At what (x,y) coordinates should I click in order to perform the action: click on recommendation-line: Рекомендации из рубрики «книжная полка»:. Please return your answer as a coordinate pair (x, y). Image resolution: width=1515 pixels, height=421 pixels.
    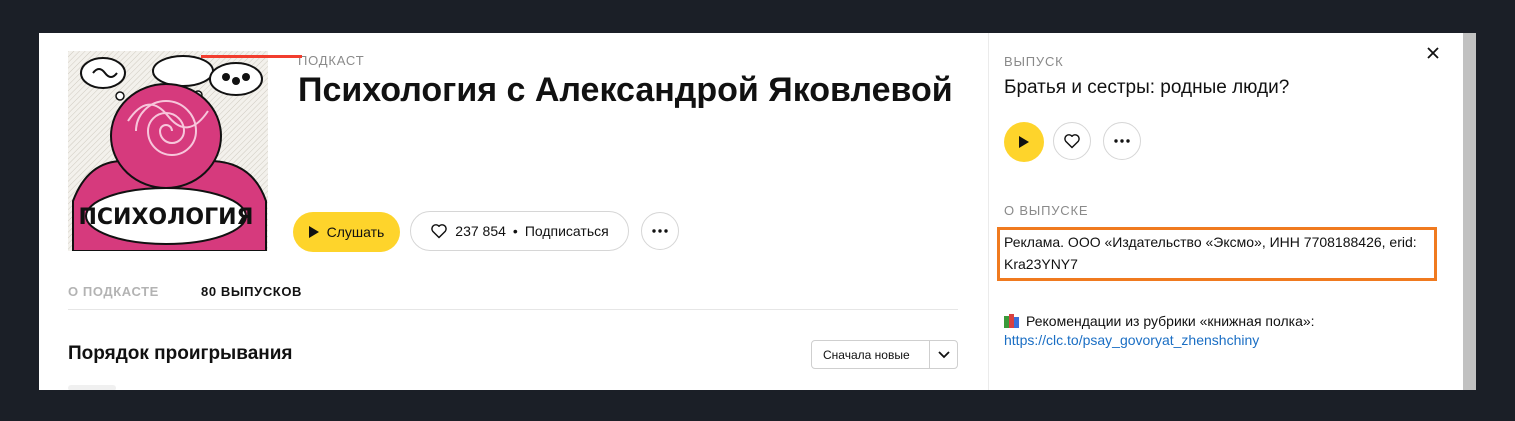
    Looking at the image, I should click on (1159, 321).